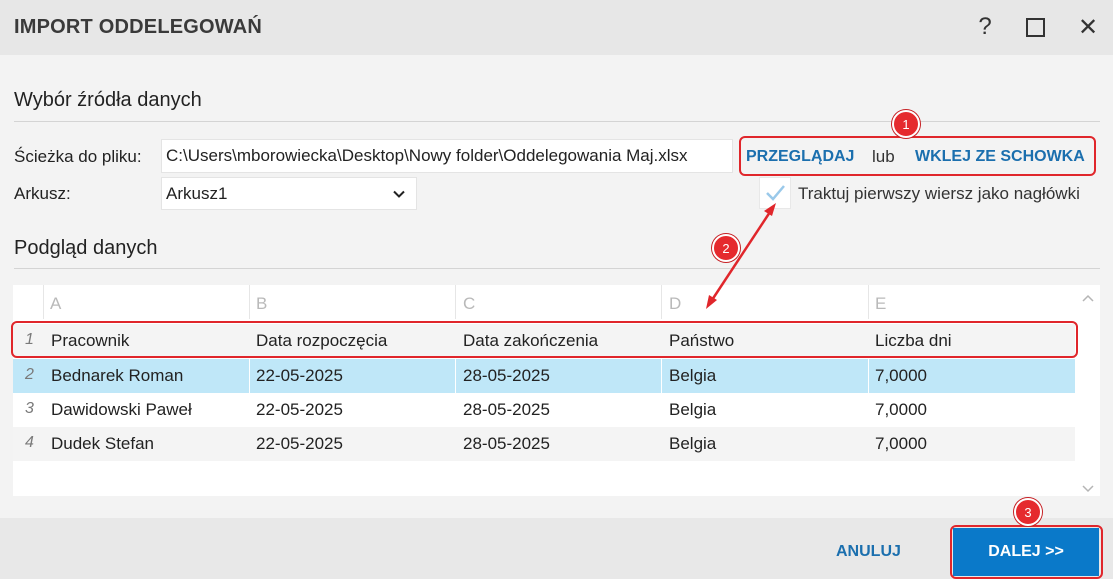 This screenshot has height=579, width=1113. What do you see at coordinates (56, 303) in the screenshot?
I see `column-letter-a: A` at bounding box center [56, 303].